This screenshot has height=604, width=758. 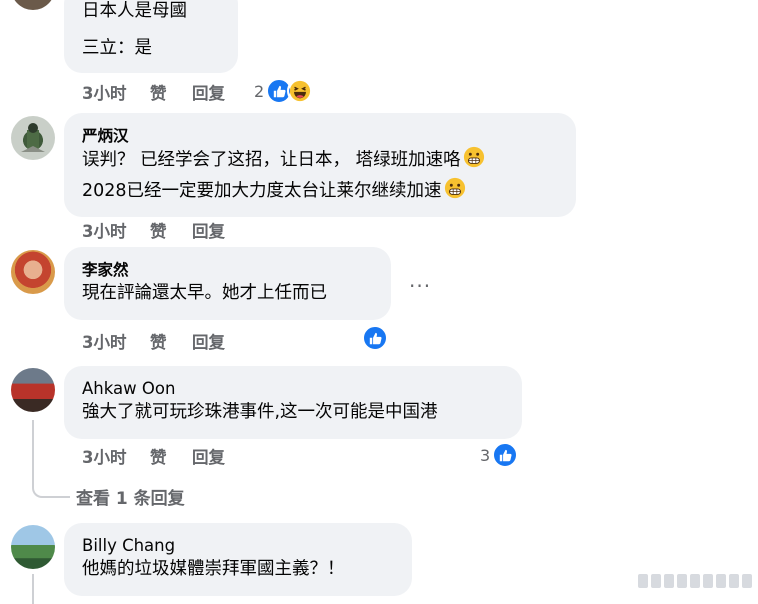 What do you see at coordinates (130, 496) in the screenshot?
I see `view-replies-link: 查看 1 条回复` at bounding box center [130, 496].